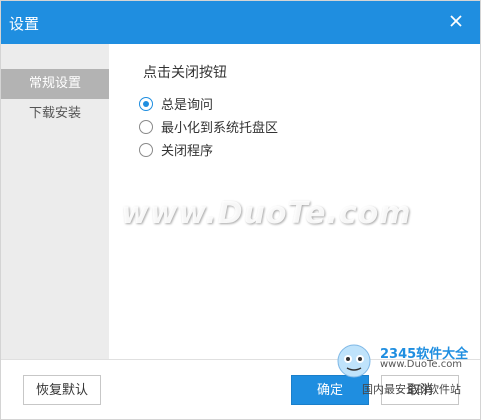  I want to click on watermark-text: www.DuoTe.com, so click(266, 213).